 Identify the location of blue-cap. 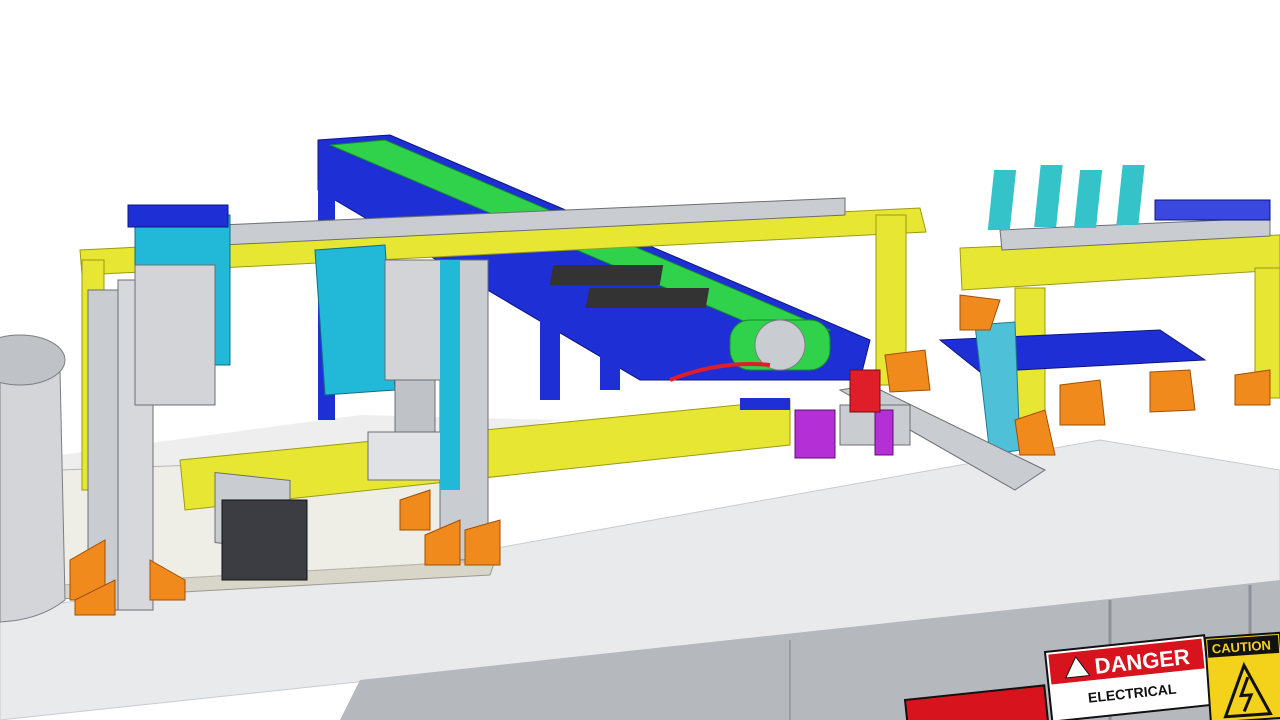
(178, 216).